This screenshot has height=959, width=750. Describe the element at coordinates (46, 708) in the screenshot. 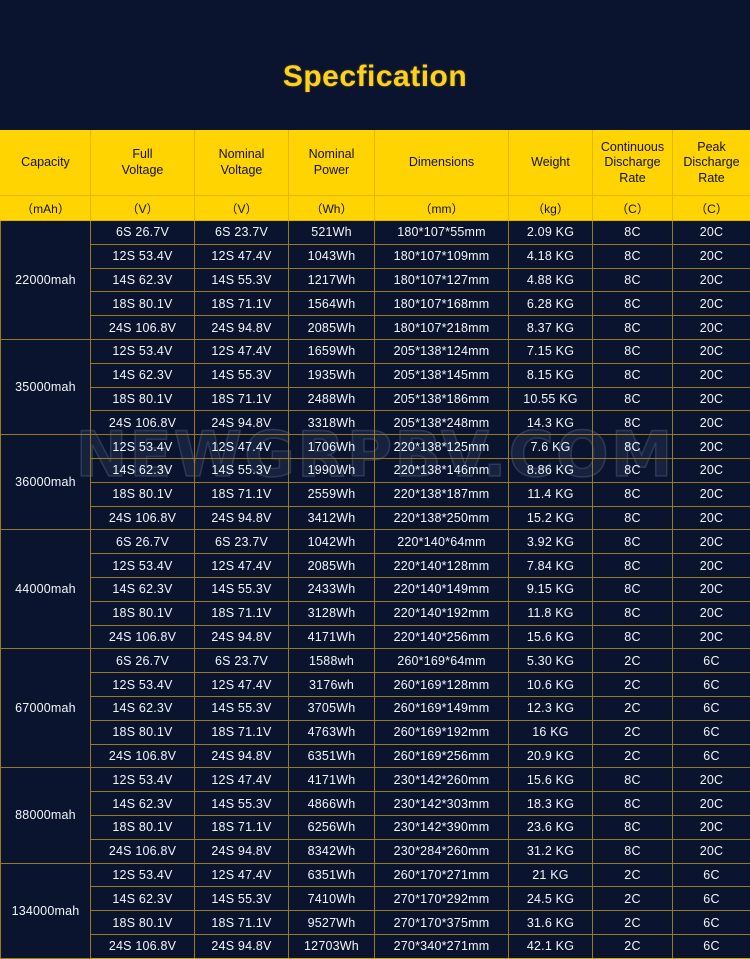

I see `capacity-cell: 67000mah` at that location.